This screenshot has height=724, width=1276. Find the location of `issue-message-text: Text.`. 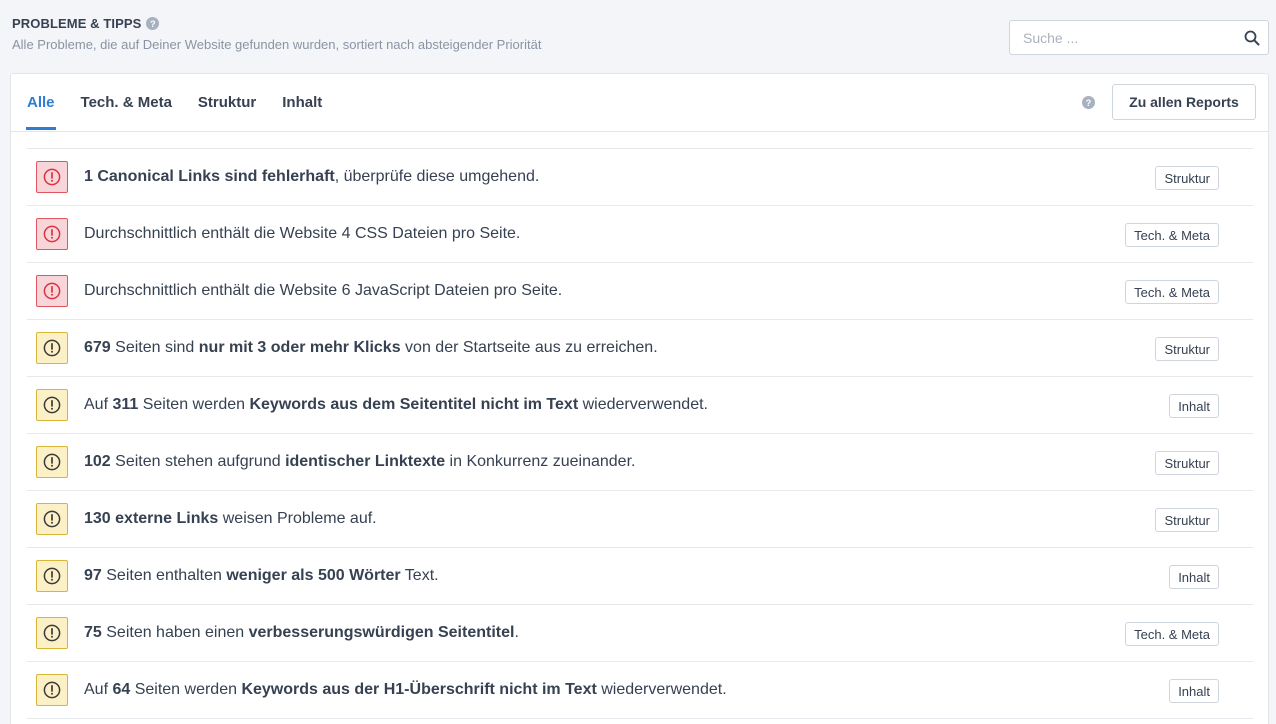

issue-message-text: Text. is located at coordinates (419, 575).